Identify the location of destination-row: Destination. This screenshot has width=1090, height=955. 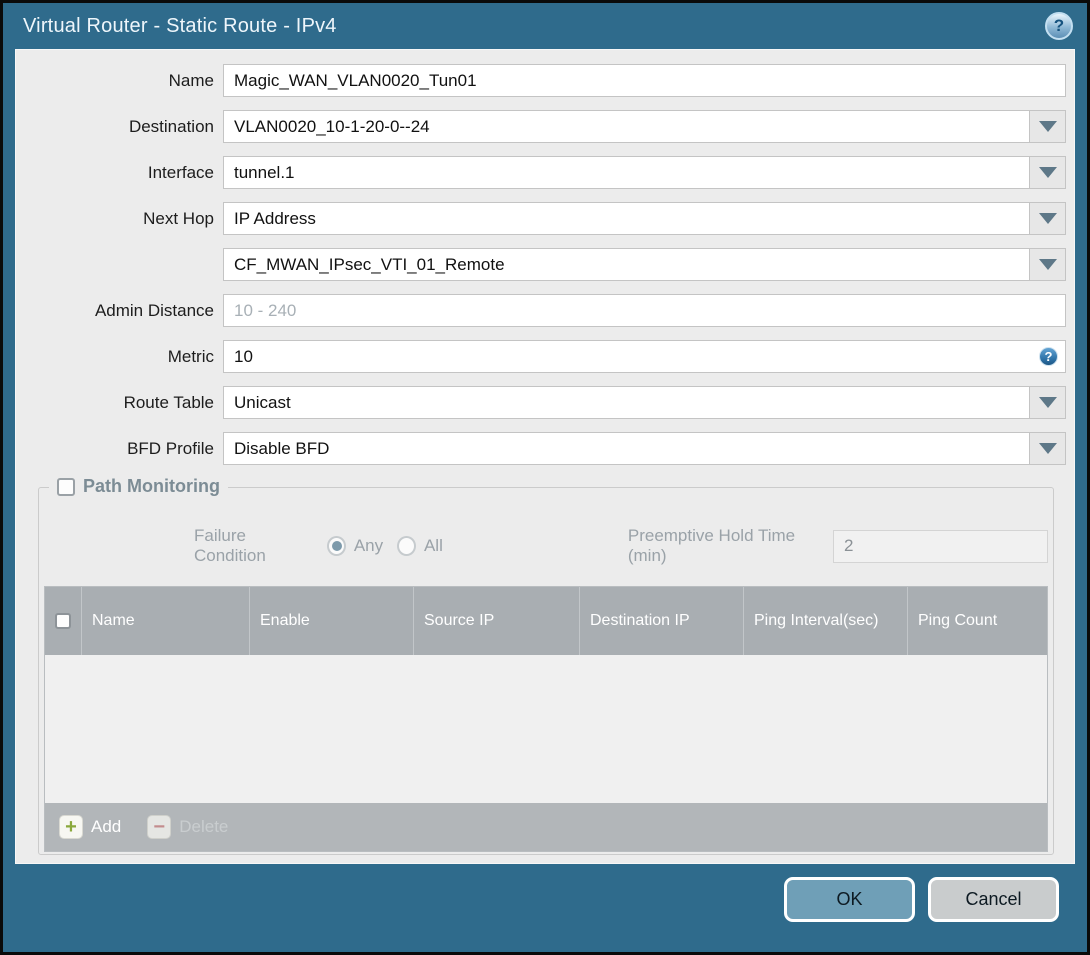
(544, 126).